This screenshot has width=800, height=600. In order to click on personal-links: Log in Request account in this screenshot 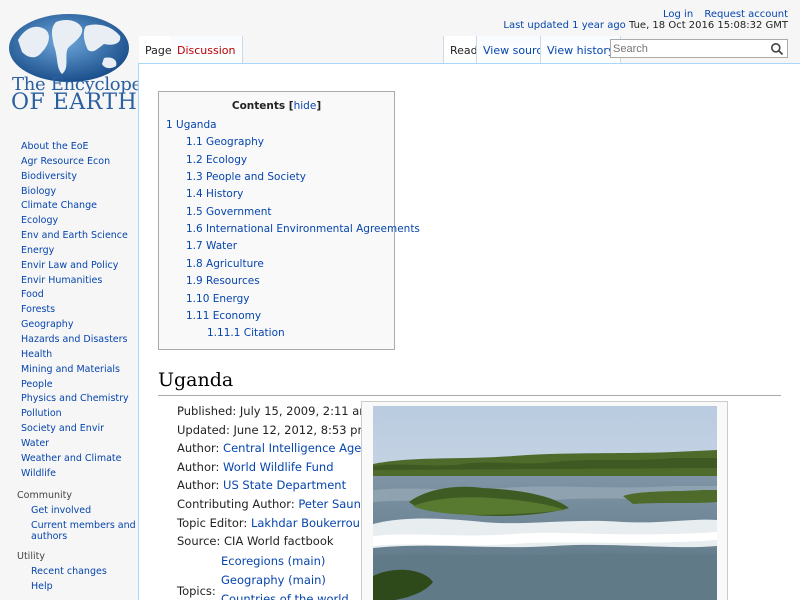, I will do `click(721, 14)`.